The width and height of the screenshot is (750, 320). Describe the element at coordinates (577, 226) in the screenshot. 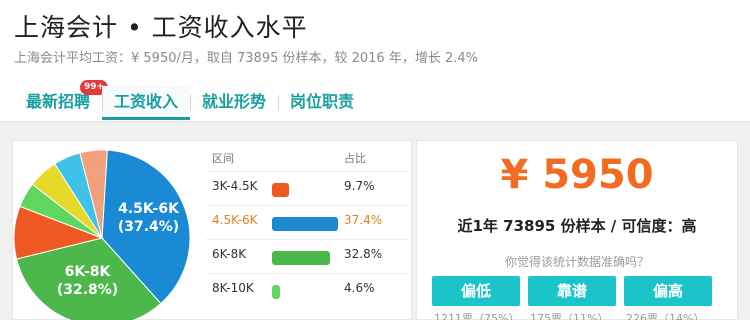

I see `sample-info: 近1年 73895 份样本 / 可信度：高` at that location.